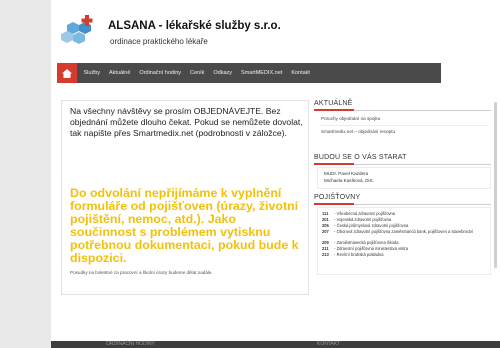  I want to click on divider, so click(405, 125).